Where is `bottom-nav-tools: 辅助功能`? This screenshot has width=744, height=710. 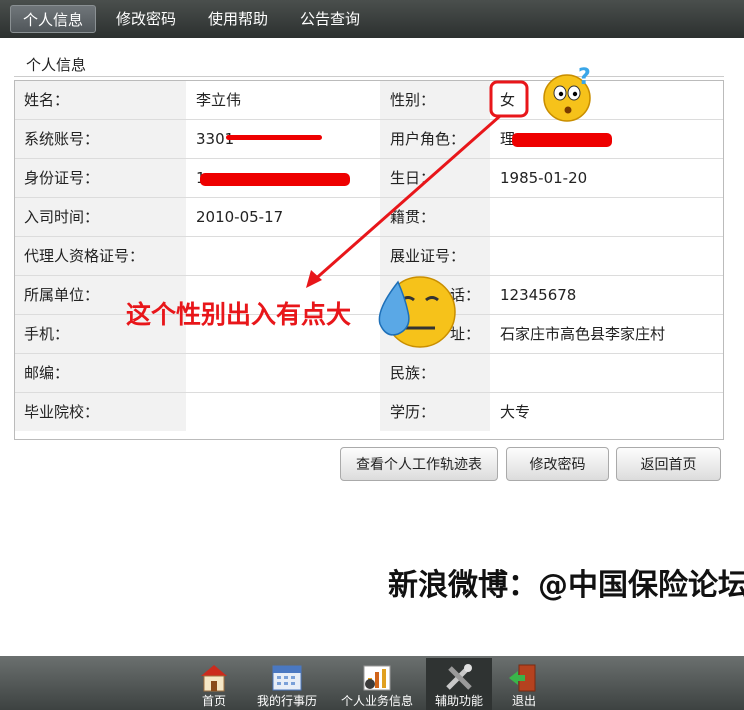 bottom-nav-tools: 辅助功能 is located at coordinates (459, 684).